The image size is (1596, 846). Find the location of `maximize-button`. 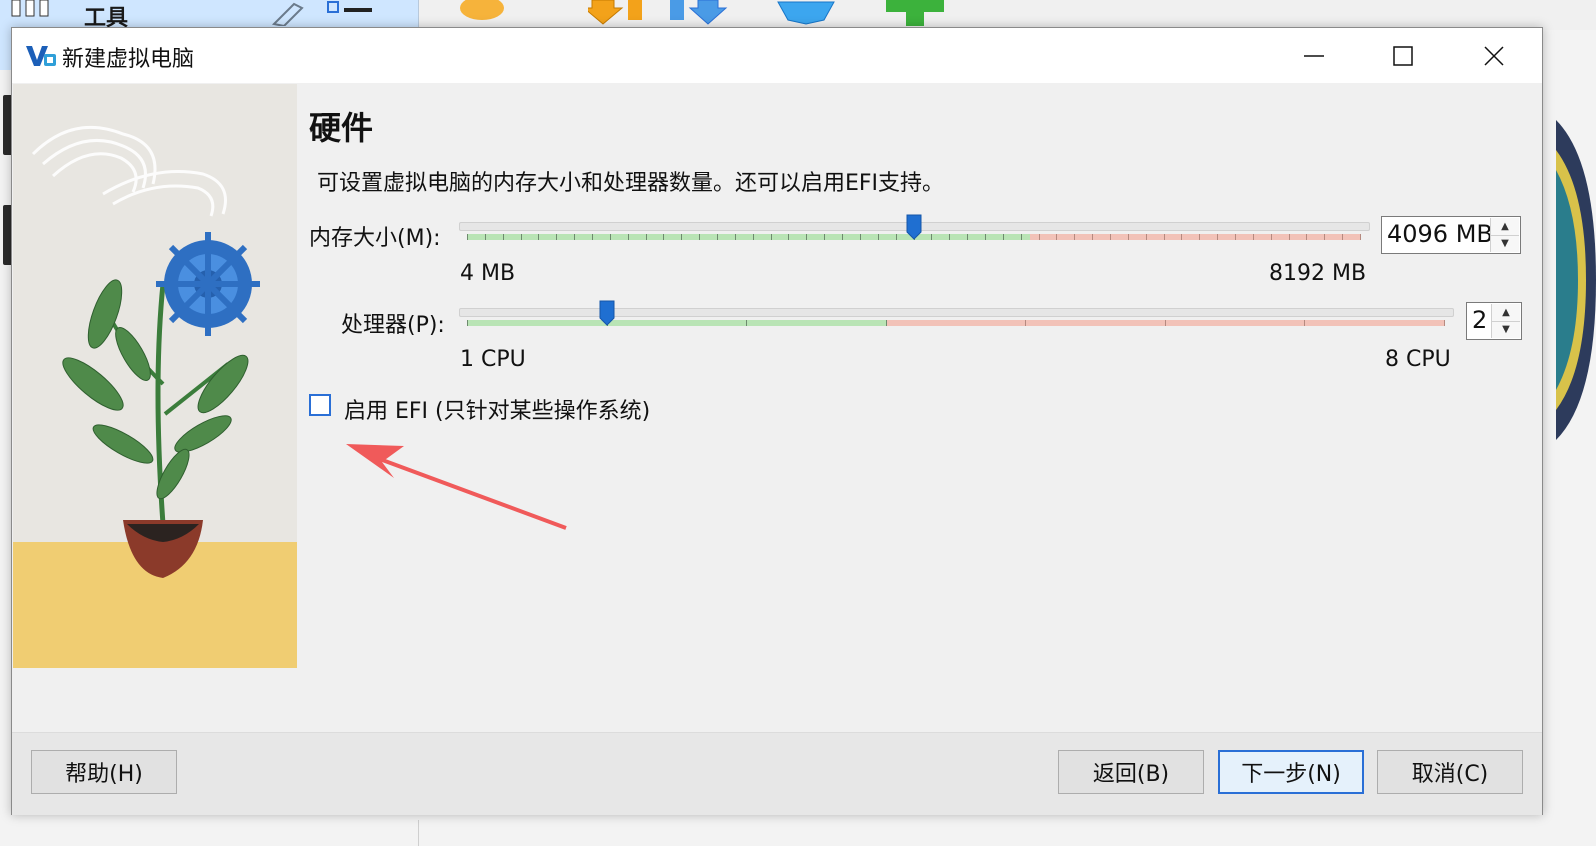

maximize-button is located at coordinates (1403, 55).